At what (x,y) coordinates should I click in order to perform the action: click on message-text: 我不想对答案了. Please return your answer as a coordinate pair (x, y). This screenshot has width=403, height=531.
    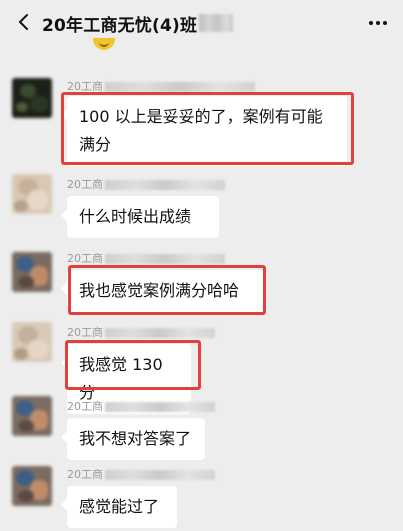
    Looking at the image, I should click on (135, 438).